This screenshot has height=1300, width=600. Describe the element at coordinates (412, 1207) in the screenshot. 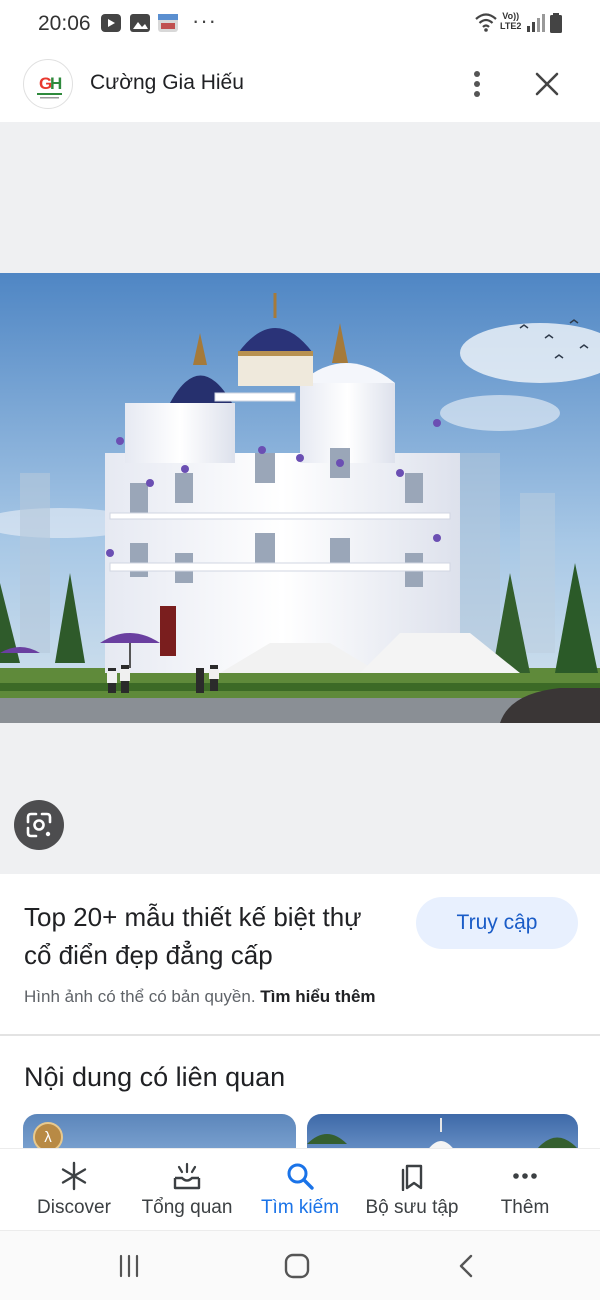

I see `nav-collections-label: Bộ sưu tập` at that location.